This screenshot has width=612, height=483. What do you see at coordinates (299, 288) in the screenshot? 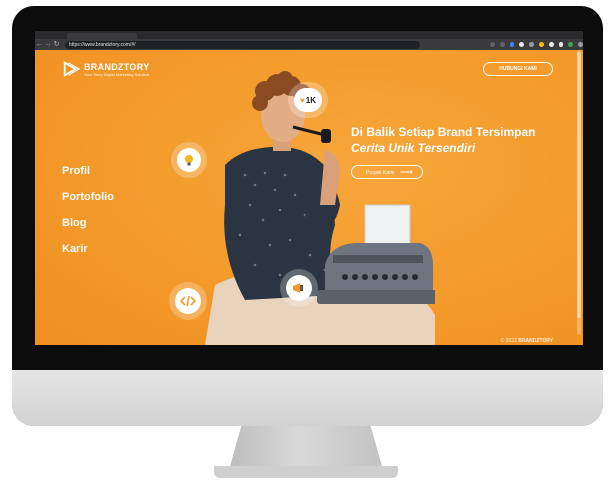
I see `megaphone-icon` at bounding box center [299, 288].